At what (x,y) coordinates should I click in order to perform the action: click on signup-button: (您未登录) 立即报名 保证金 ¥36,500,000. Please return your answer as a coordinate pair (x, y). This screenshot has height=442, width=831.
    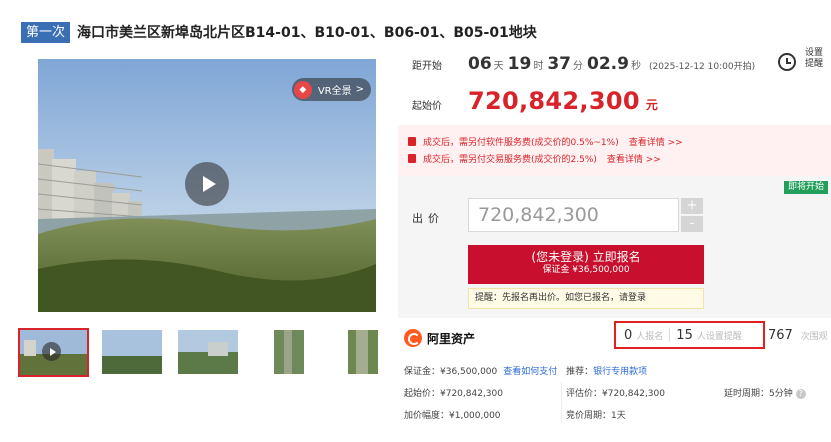
    Looking at the image, I should click on (586, 264).